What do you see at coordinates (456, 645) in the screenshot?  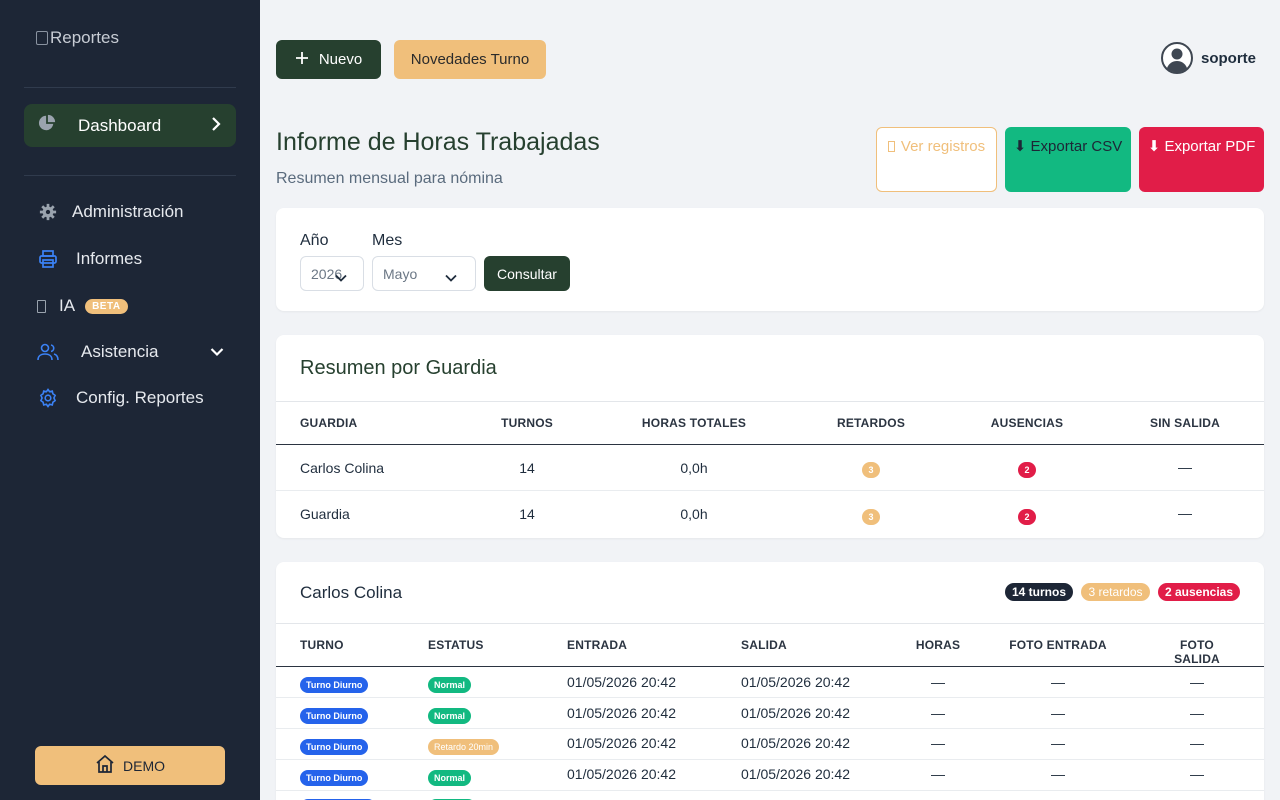 I see `col-estatus: ESTATUS` at bounding box center [456, 645].